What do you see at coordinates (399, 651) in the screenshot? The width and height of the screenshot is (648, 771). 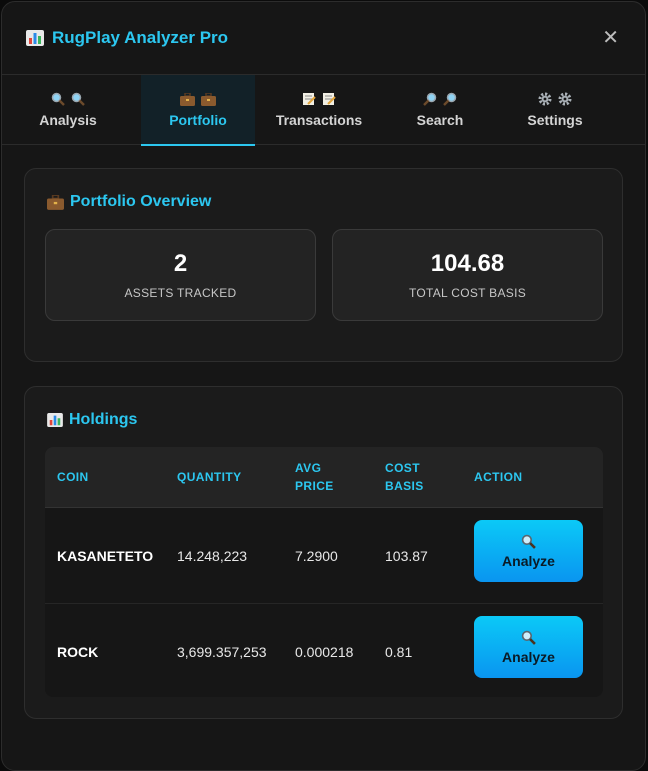 I see `cell-cost-basis: 0.81` at bounding box center [399, 651].